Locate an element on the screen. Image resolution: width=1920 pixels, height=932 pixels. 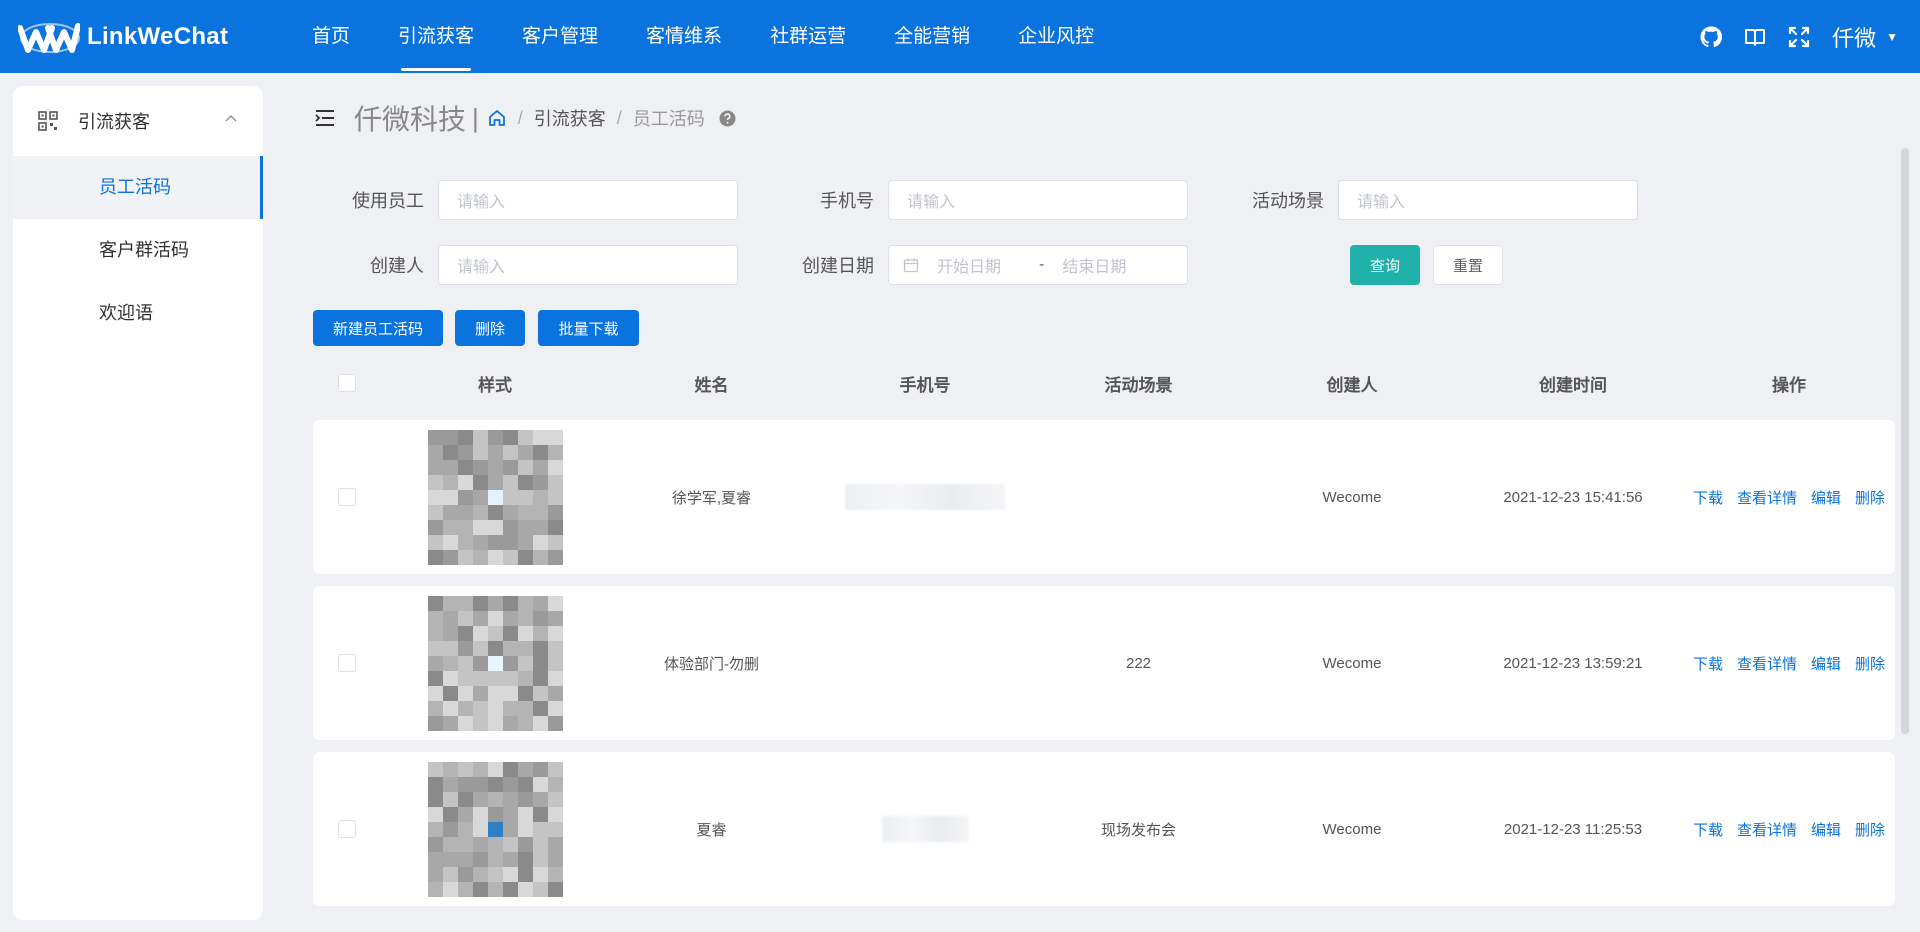
cell-created-time: 2021-12-23 15:41:56 is located at coordinates (1573, 497).